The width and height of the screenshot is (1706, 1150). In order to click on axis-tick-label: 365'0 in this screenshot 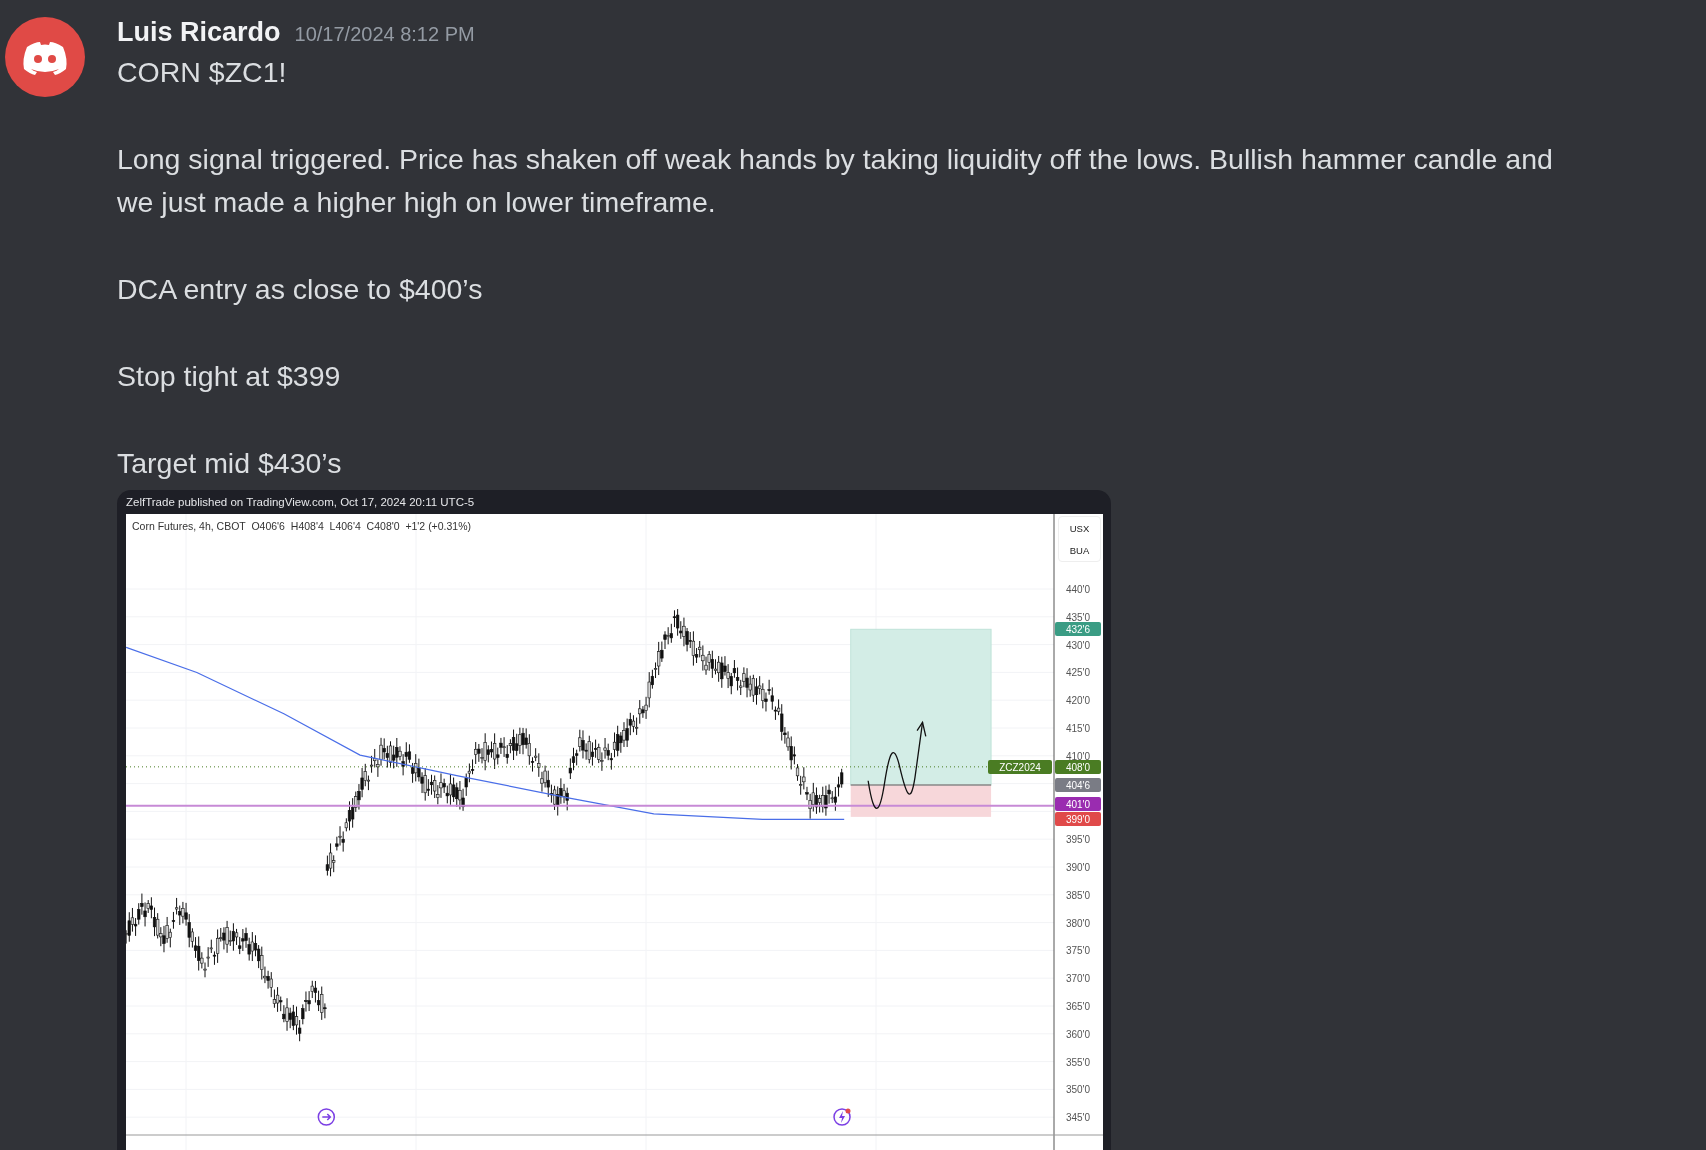, I will do `click(1078, 1006)`.